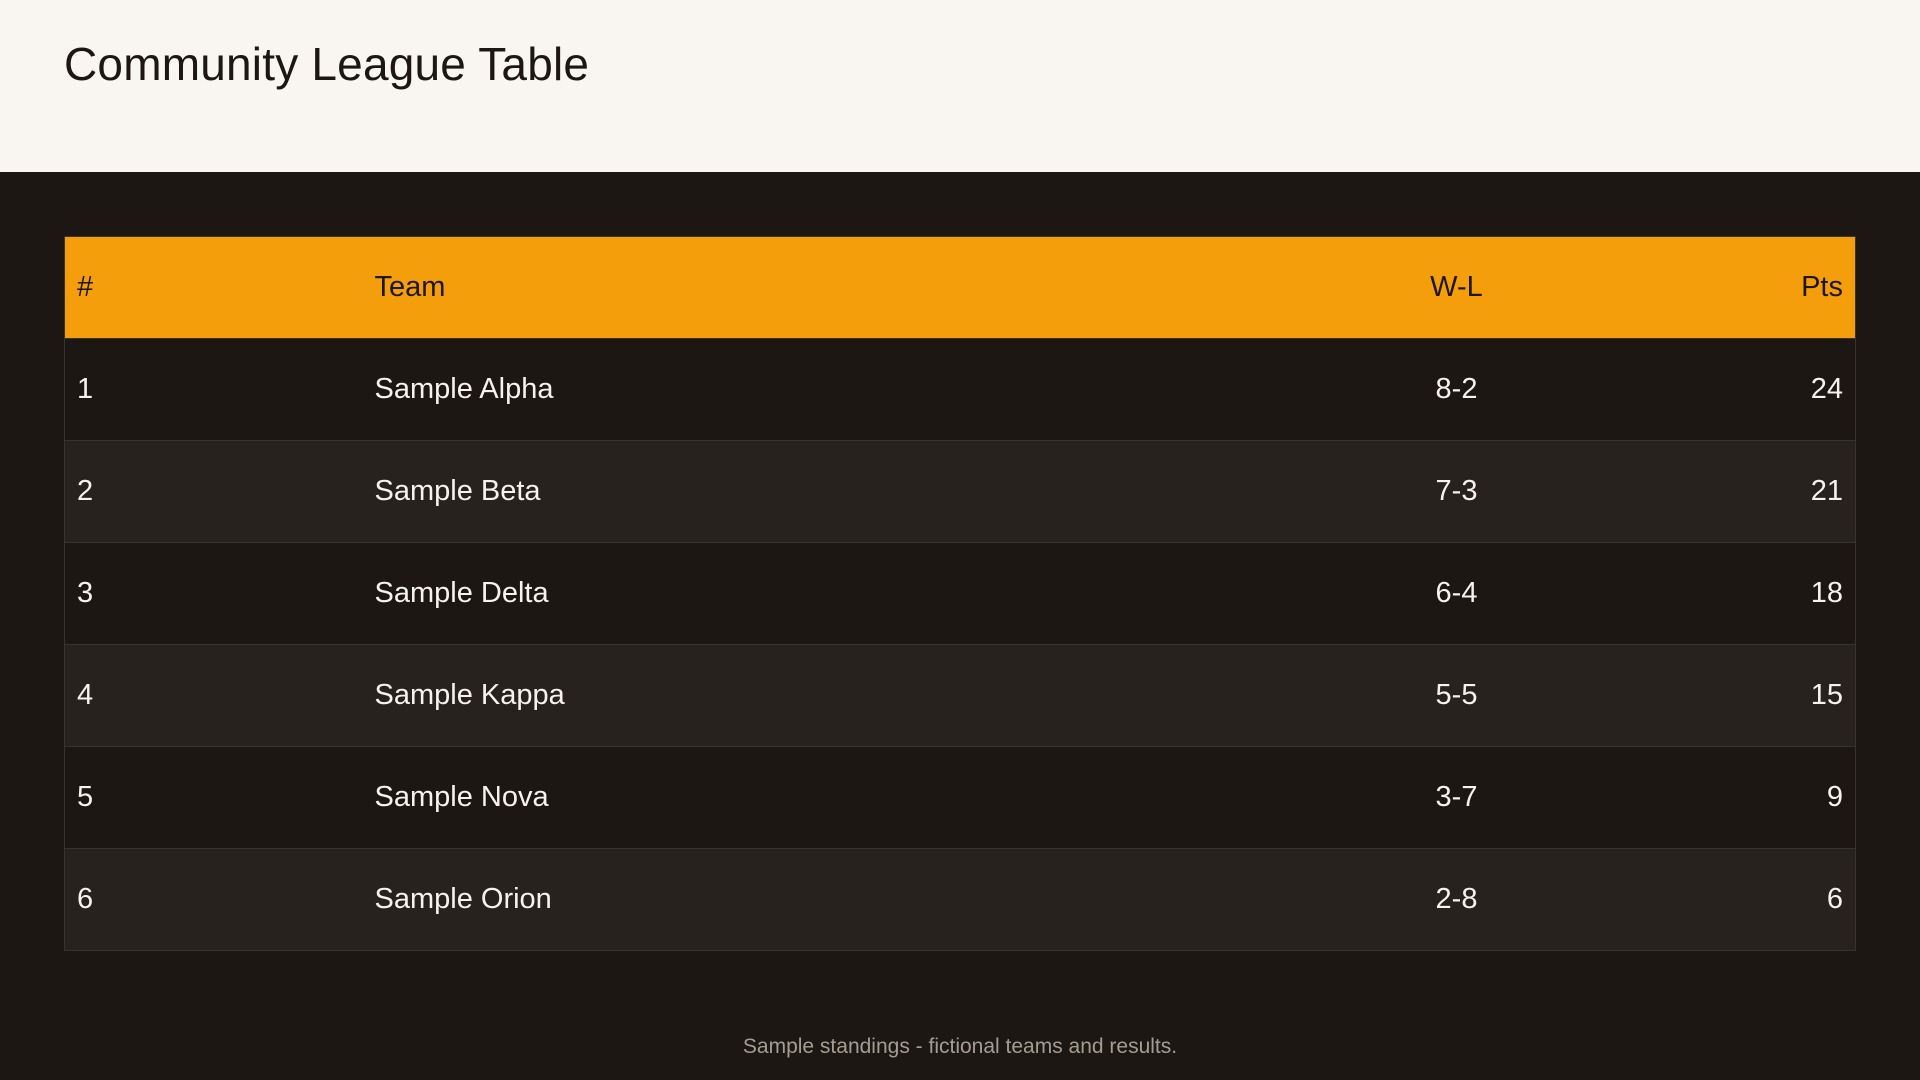 This screenshot has height=1080, width=1920. Describe the element at coordinates (1456, 593) in the screenshot. I see `wl-cell: 6-4` at that location.